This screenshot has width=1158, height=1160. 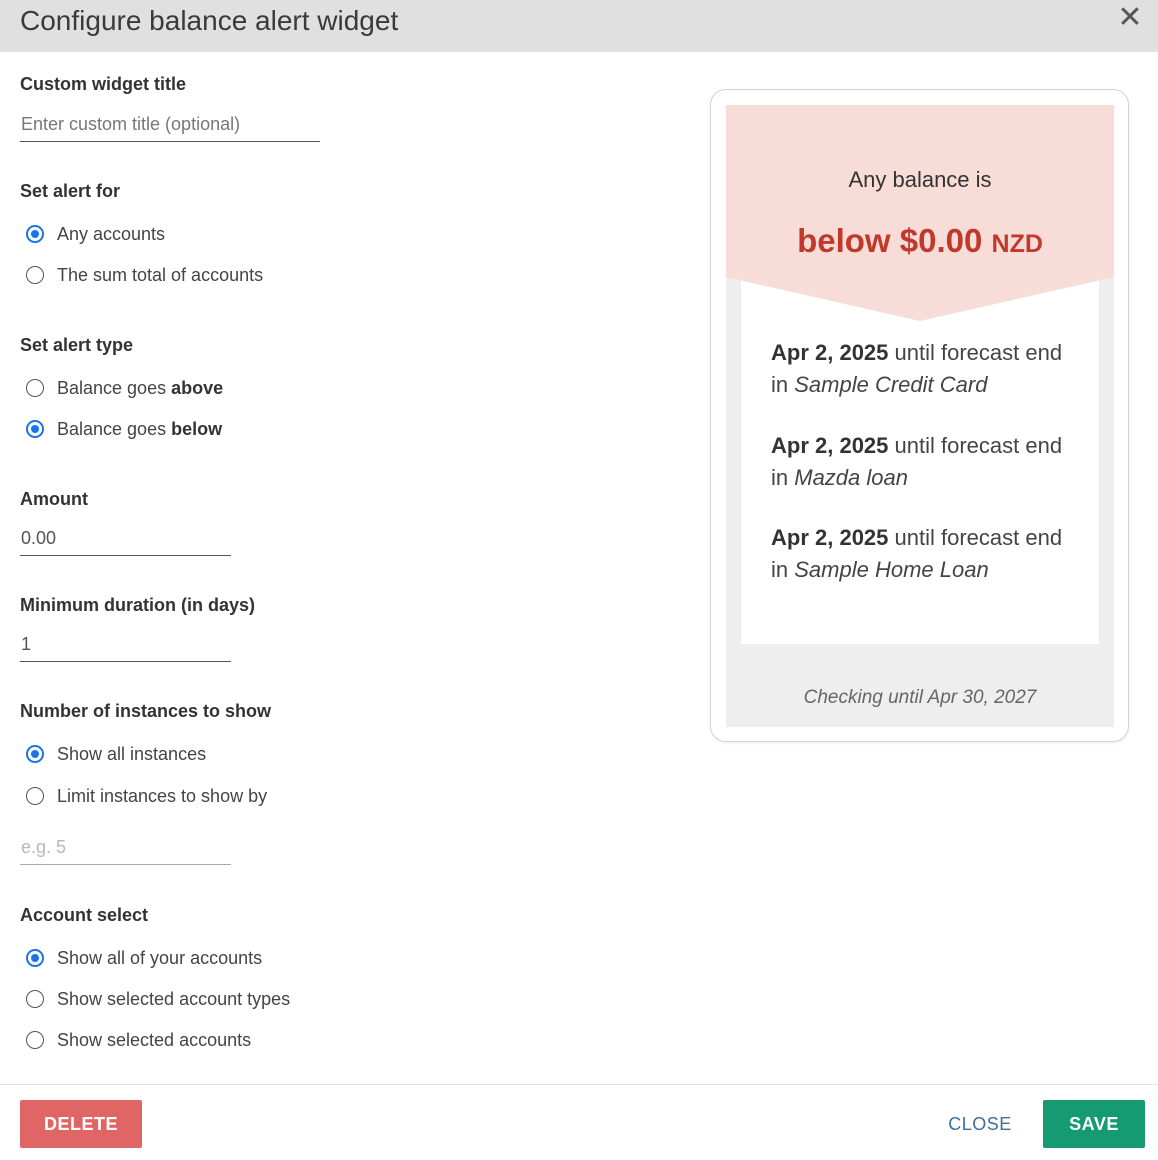 I want to click on instances-limit-input, so click(x=125, y=851).